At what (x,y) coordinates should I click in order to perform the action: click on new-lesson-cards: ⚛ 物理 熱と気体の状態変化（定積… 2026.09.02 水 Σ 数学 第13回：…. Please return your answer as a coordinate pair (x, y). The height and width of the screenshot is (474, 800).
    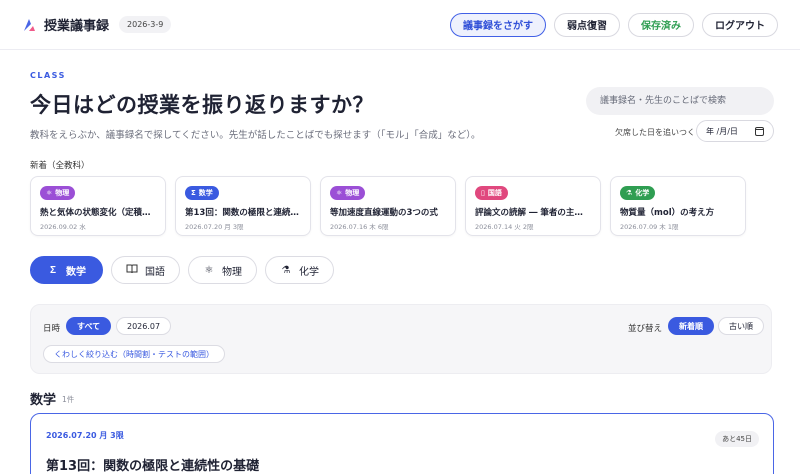
    Looking at the image, I should click on (388, 206).